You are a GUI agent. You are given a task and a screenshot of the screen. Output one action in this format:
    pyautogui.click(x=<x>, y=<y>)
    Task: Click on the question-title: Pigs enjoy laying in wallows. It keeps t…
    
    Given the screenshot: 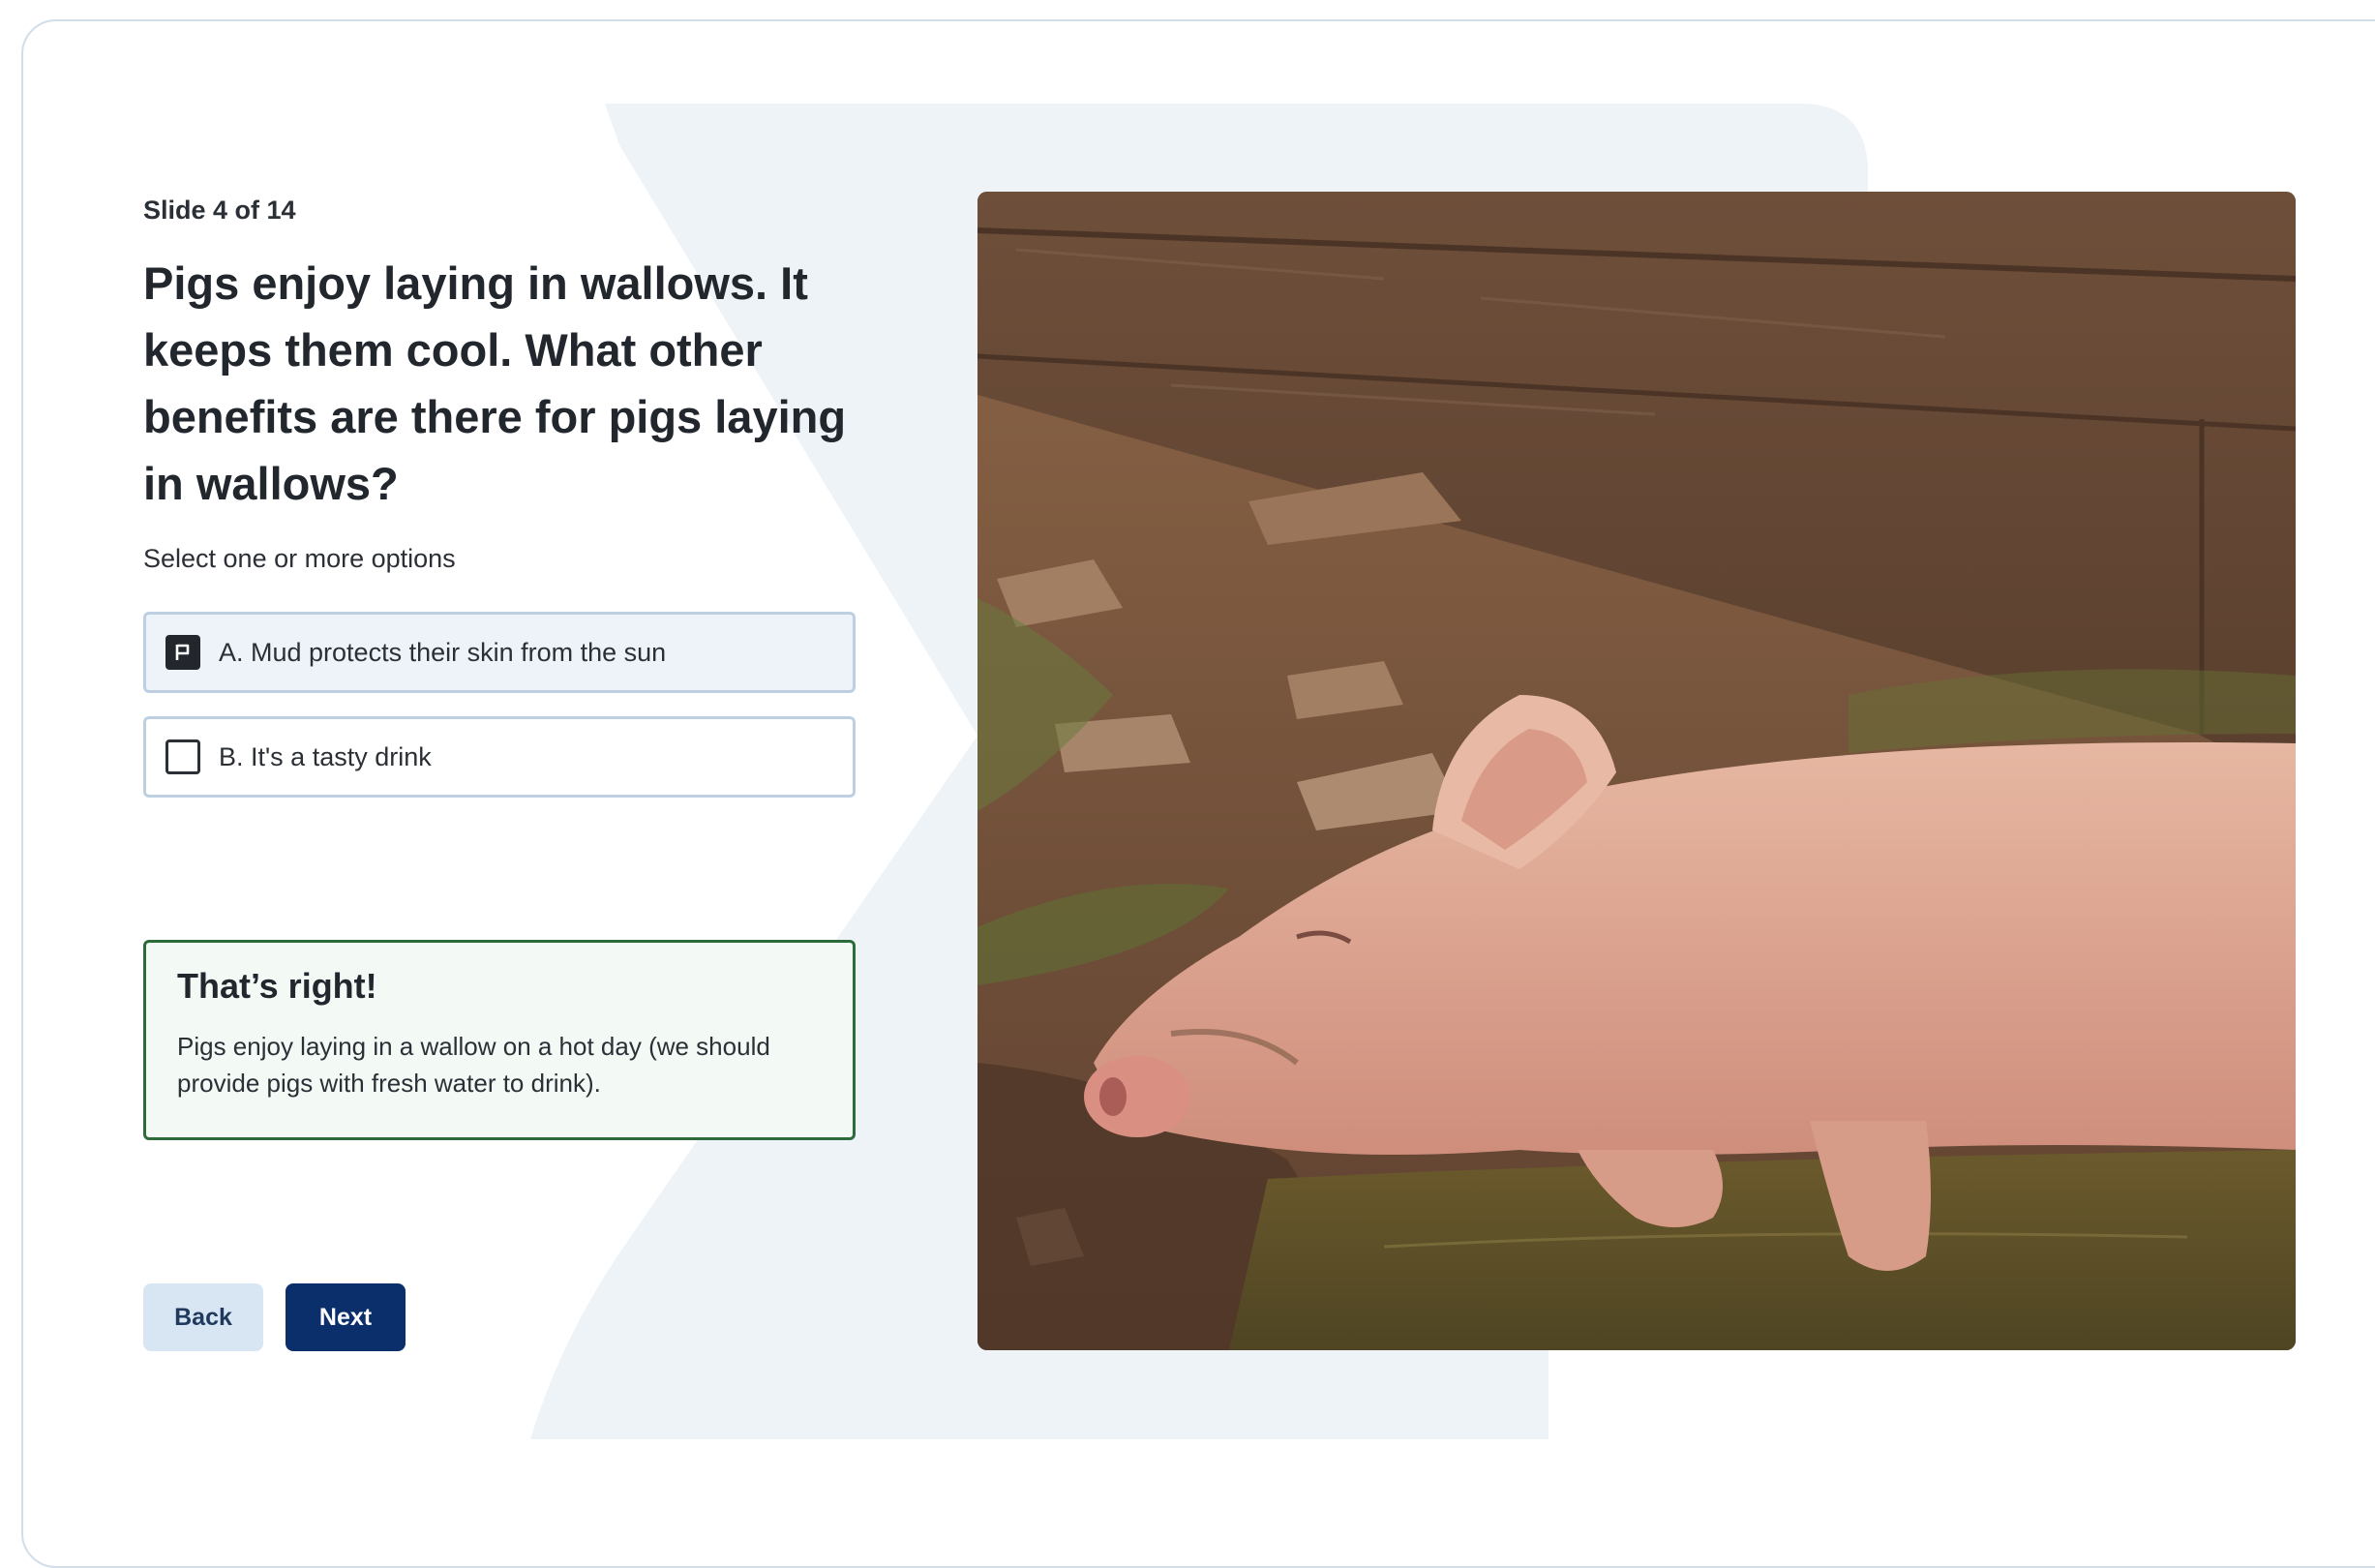 What is the action you would take?
    pyautogui.click(x=495, y=383)
    